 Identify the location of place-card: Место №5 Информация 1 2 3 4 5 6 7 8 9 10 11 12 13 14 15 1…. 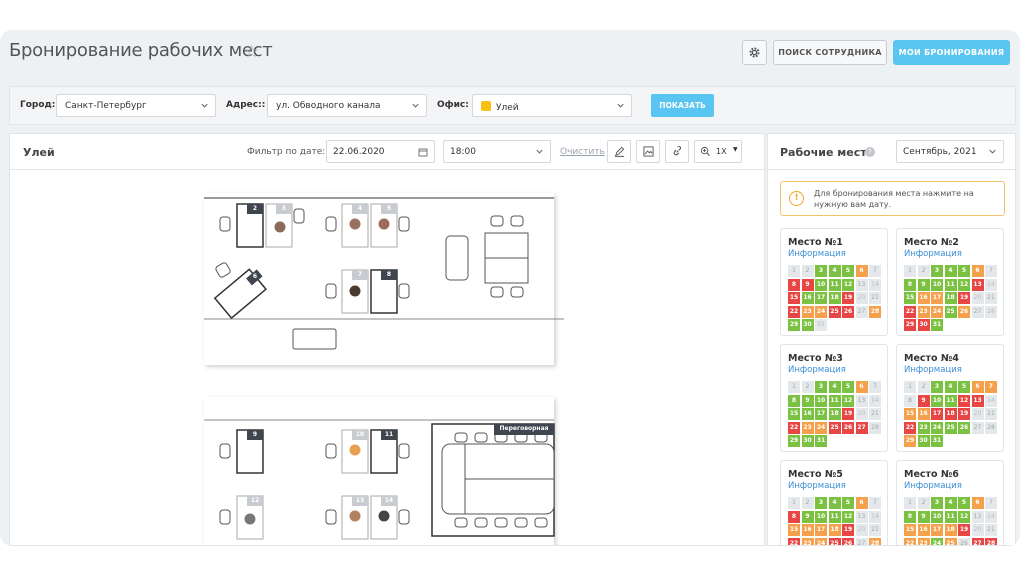
(834, 502).